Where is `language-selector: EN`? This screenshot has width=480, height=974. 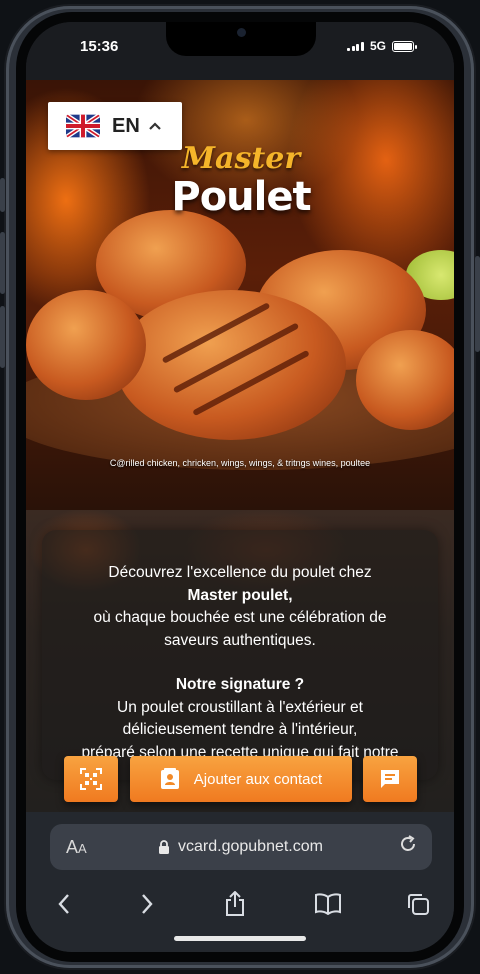 language-selector: EN is located at coordinates (115, 126).